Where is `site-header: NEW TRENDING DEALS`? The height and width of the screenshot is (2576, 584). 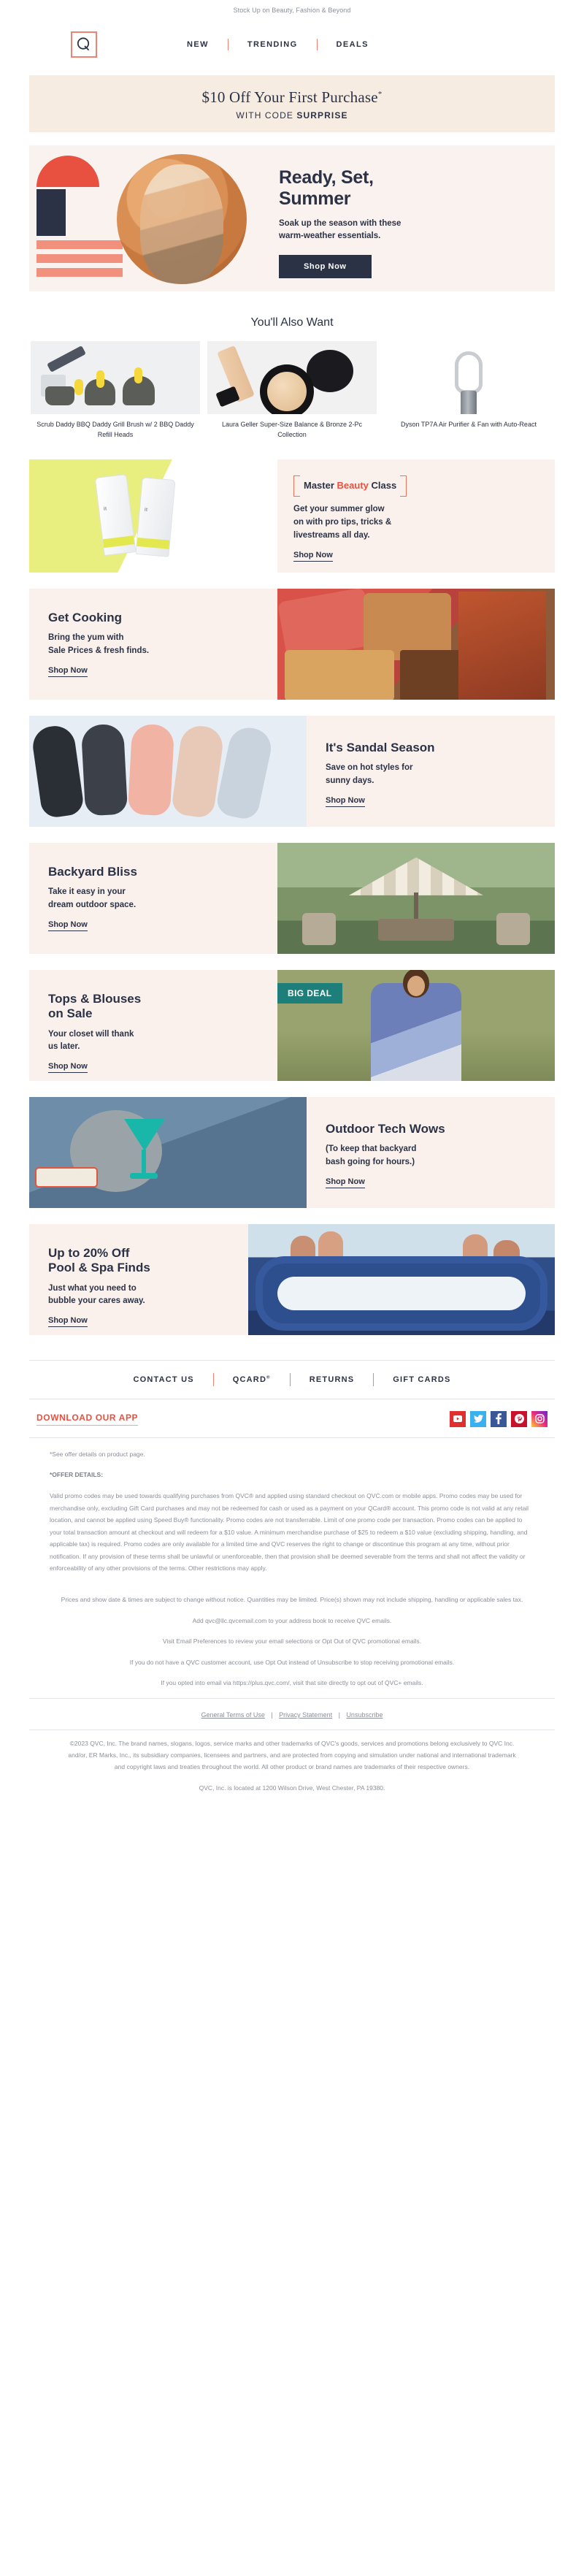 site-header: NEW TRENDING DEALS is located at coordinates (292, 43).